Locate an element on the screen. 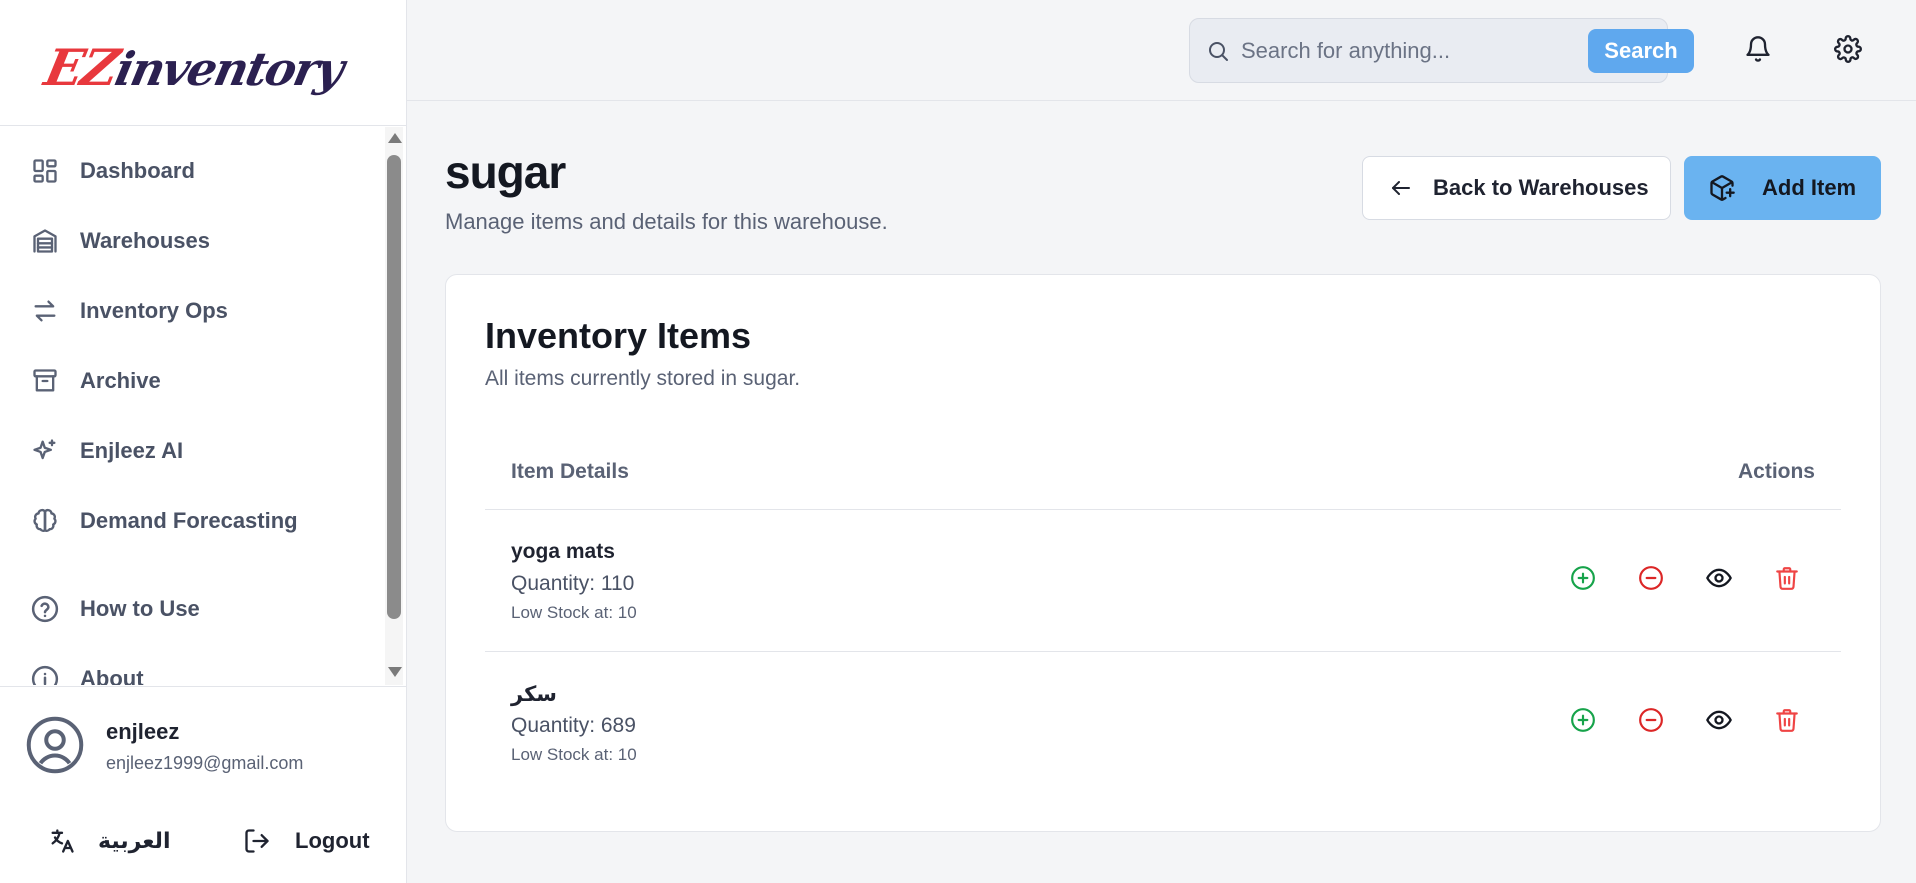 The height and width of the screenshot is (883, 1916). scroll-up-arrow-icon is located at coordinates (395, 138).